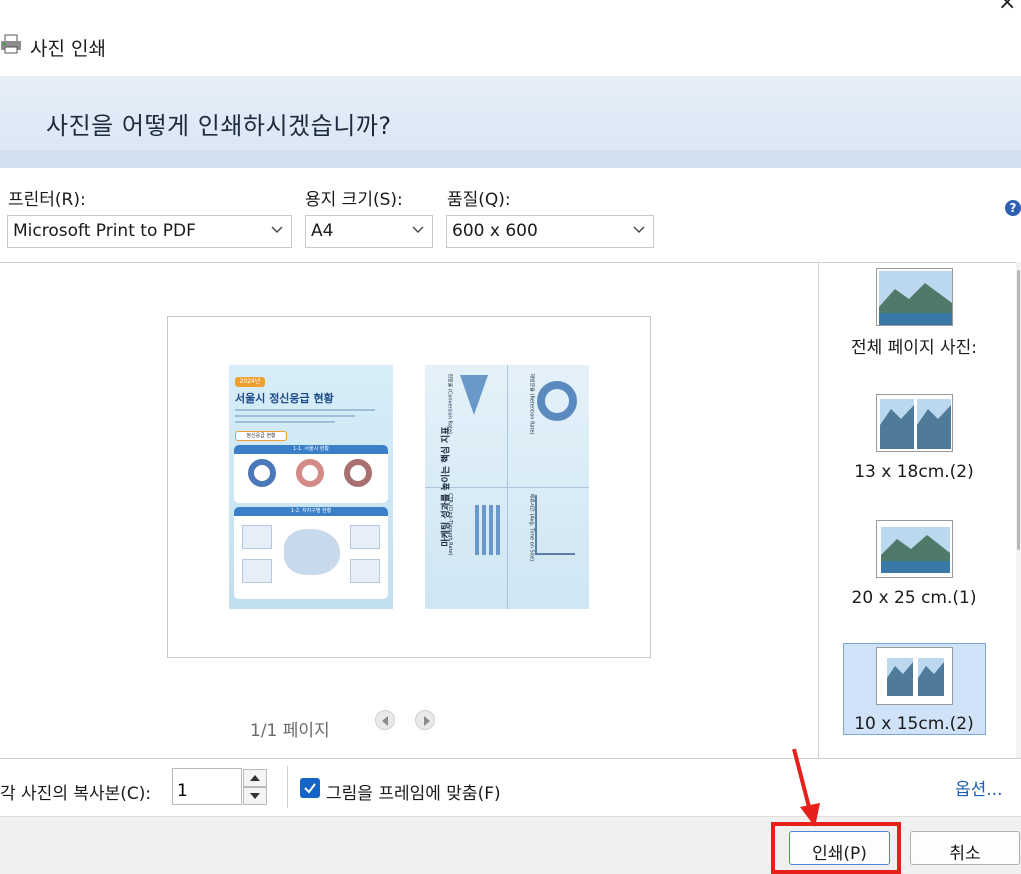 Image resolution: width=1021 pixels, height=874 pixels. I want to click on panel-district: 1-2. 자치구별 현황, so click(311, 553).